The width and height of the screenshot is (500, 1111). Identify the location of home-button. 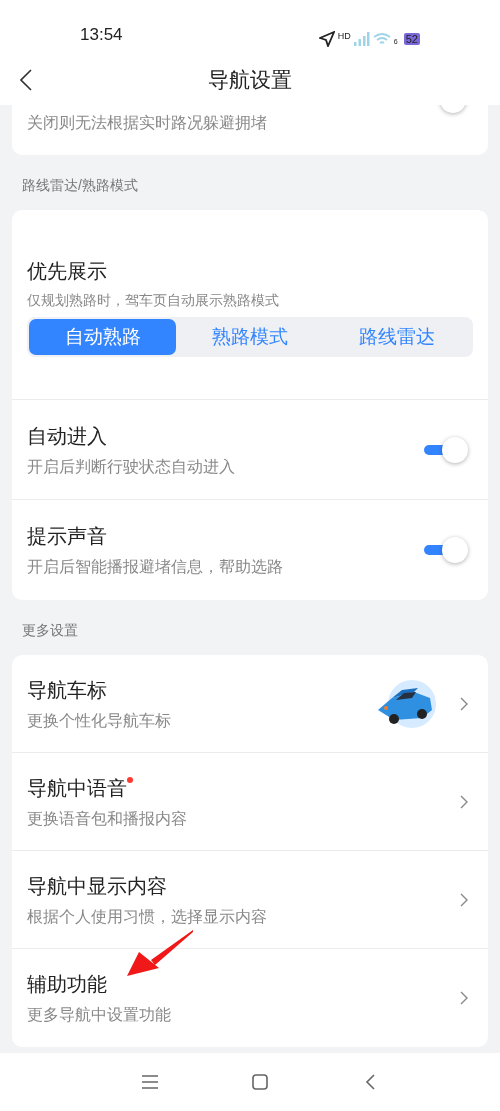
(260, 1082).